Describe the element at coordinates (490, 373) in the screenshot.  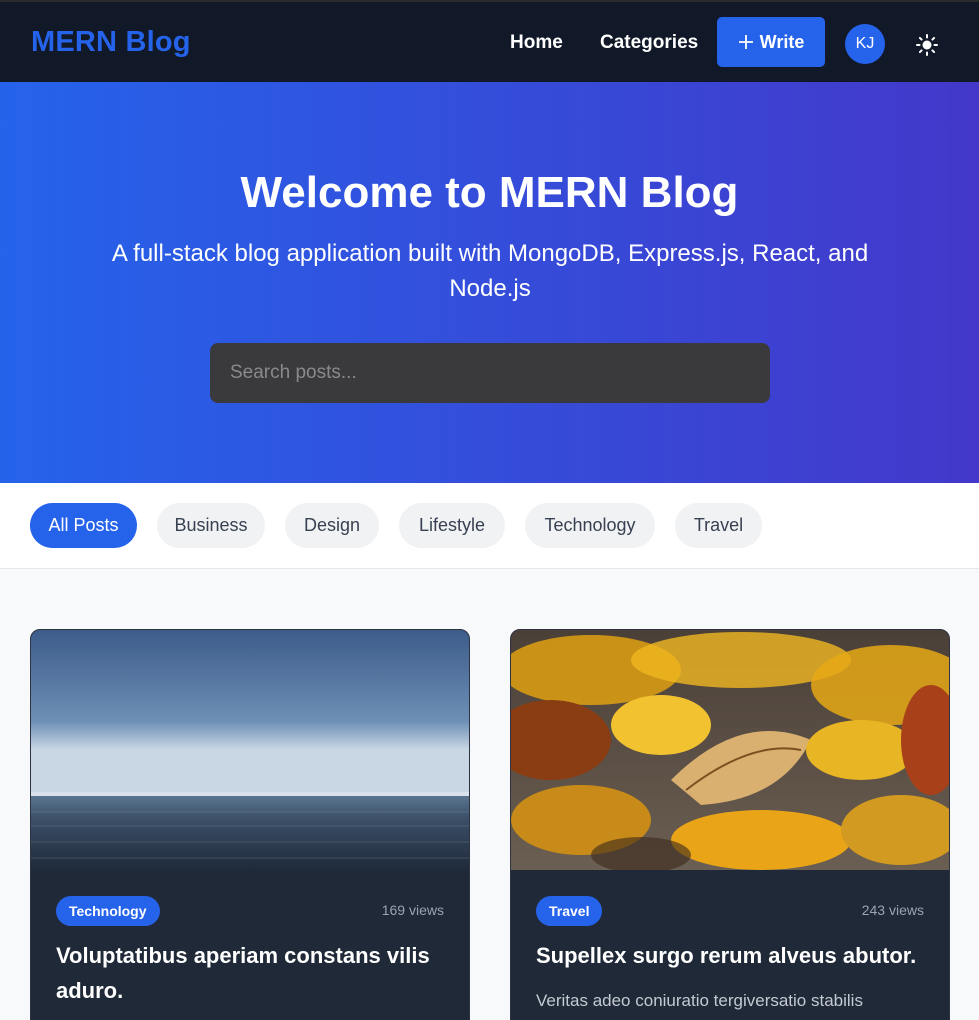
I see `search-input` at that location.